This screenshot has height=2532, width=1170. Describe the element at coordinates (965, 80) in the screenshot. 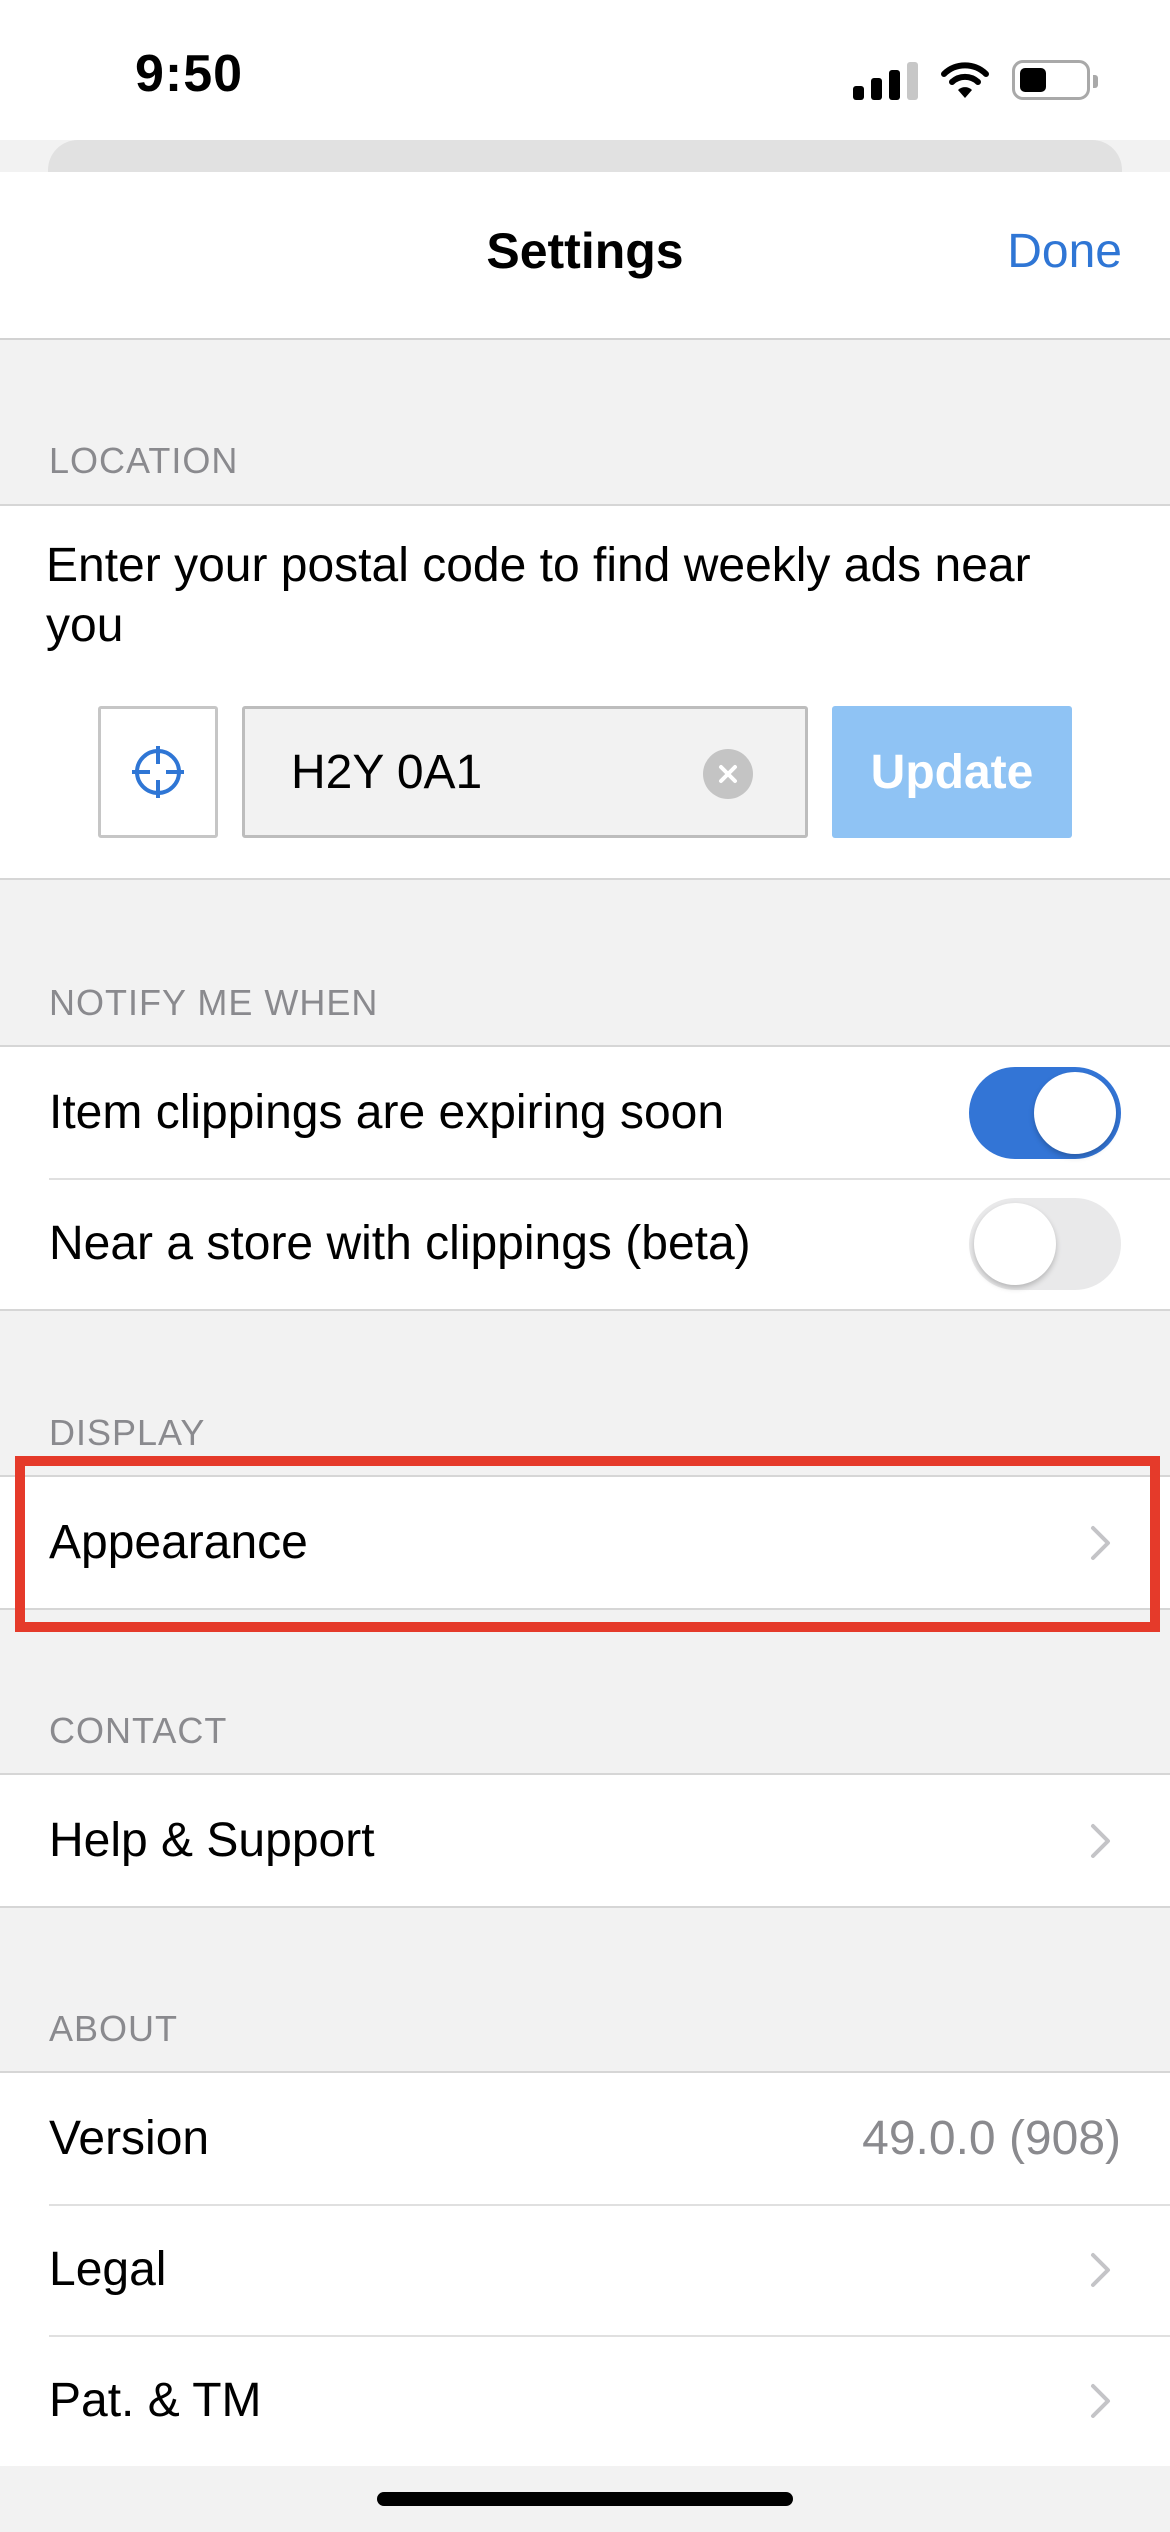

I see `wifi-icon` at that location.